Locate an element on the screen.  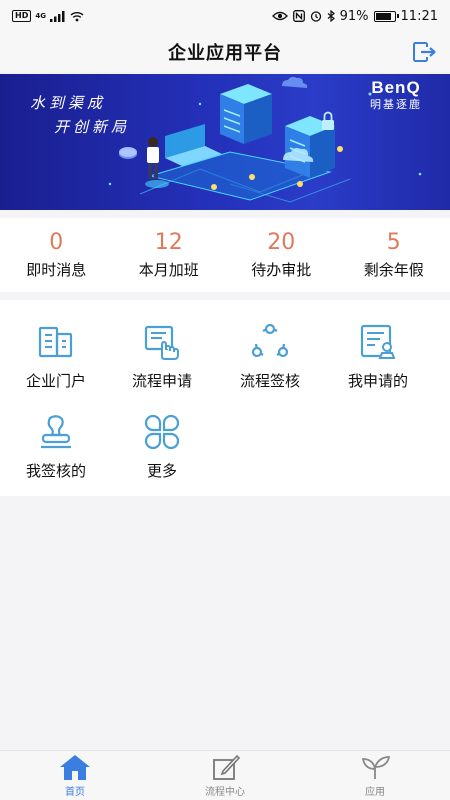
tab-label: 应用 is located at coordinates (375, 792).